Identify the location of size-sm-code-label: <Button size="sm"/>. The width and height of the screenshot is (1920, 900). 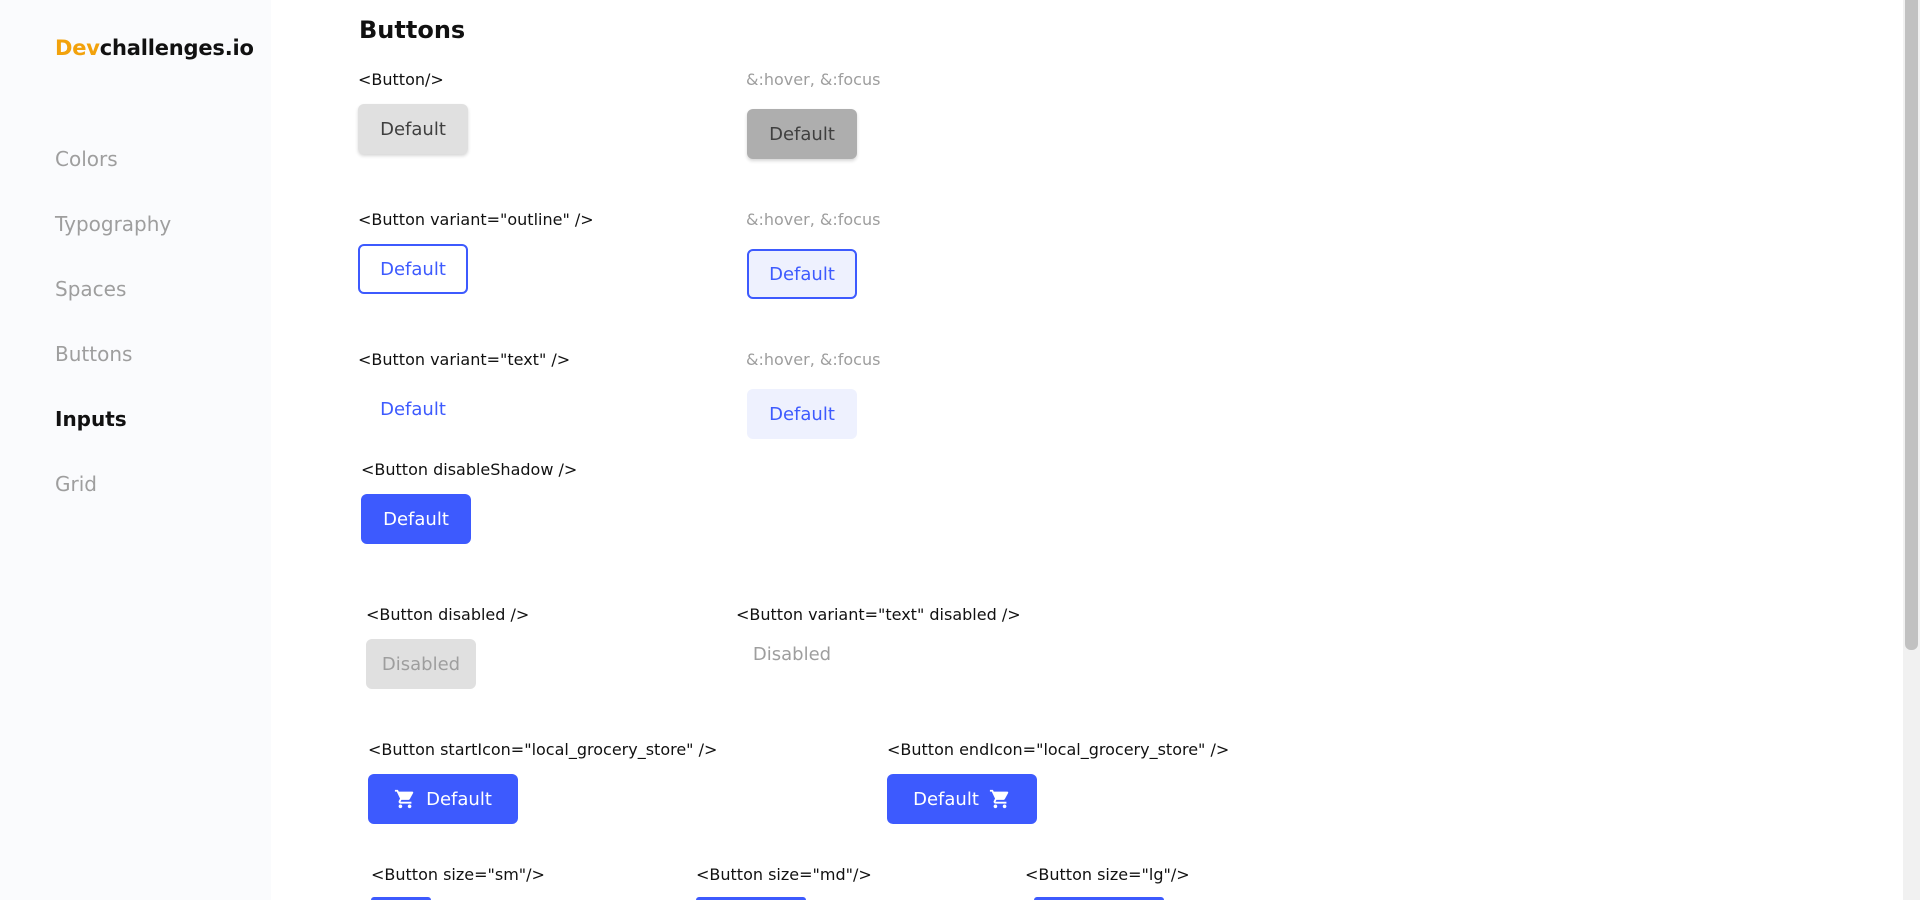
(458, 874).